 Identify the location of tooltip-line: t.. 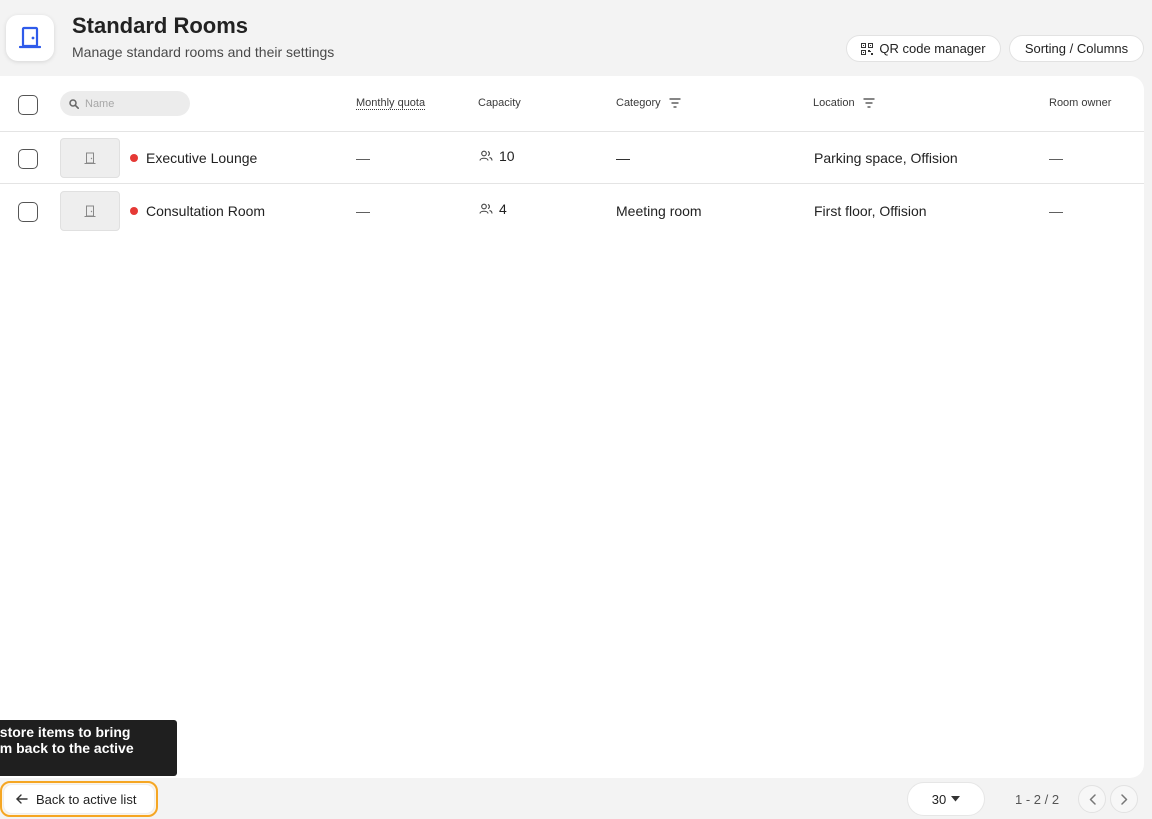
(71, 764).